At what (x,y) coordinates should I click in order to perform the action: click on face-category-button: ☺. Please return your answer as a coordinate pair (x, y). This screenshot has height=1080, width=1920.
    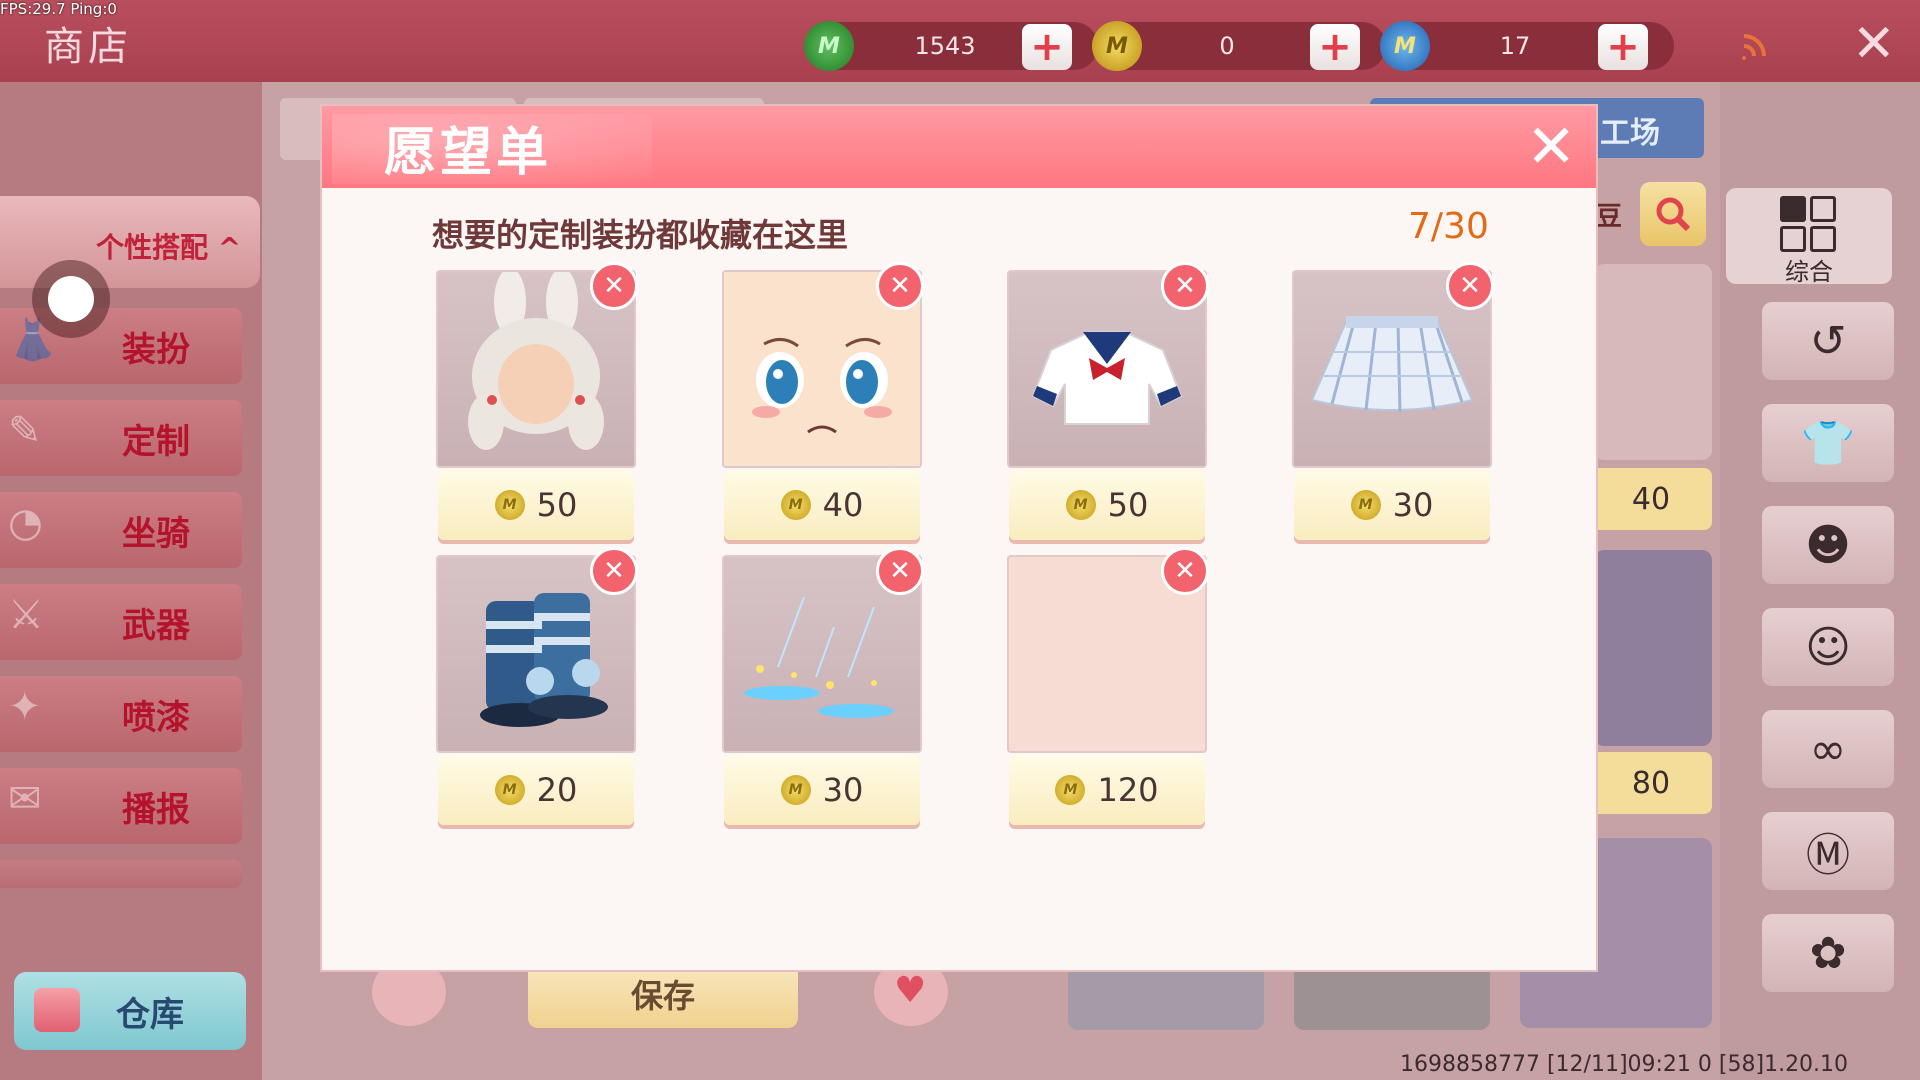
    Looking at the image, I should click on (1828, 647).